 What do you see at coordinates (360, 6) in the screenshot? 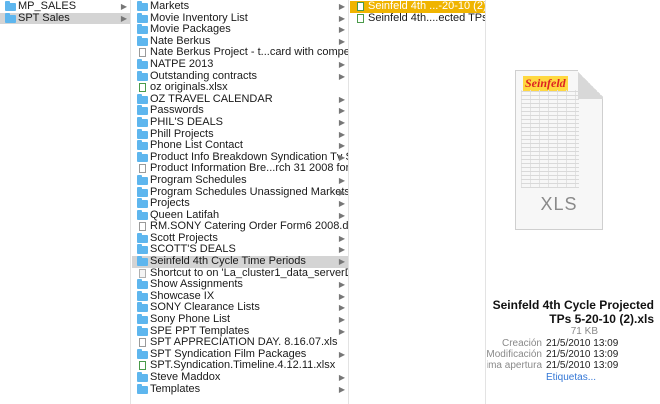
I see `spreadsheet-file-icon` at bounding box center [360, 6].